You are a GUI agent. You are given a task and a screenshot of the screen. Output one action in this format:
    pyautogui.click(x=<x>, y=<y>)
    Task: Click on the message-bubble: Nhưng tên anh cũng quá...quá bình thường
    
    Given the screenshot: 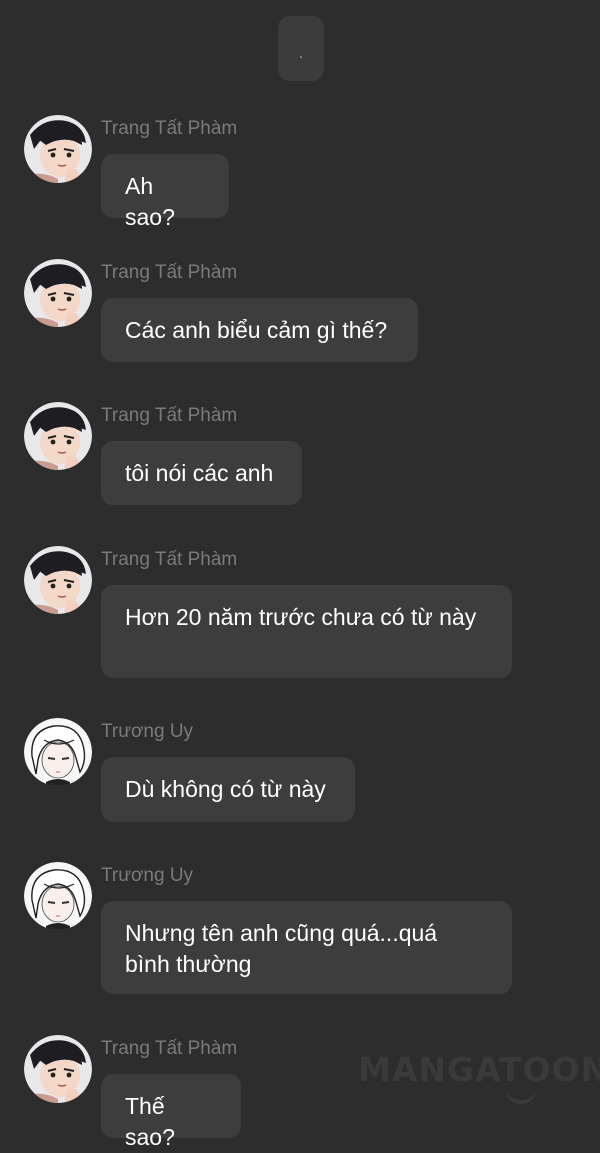 What is the action you would take?
    pyautogui.click(x=306, y=947)
    